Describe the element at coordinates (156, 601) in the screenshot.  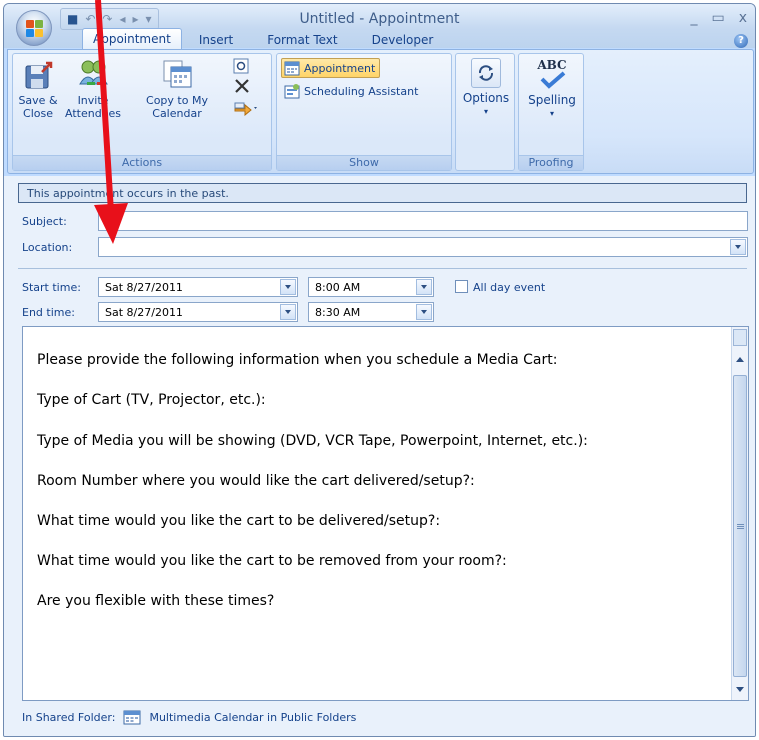
I see `body-line: Are you flexible with these times?` at that location.